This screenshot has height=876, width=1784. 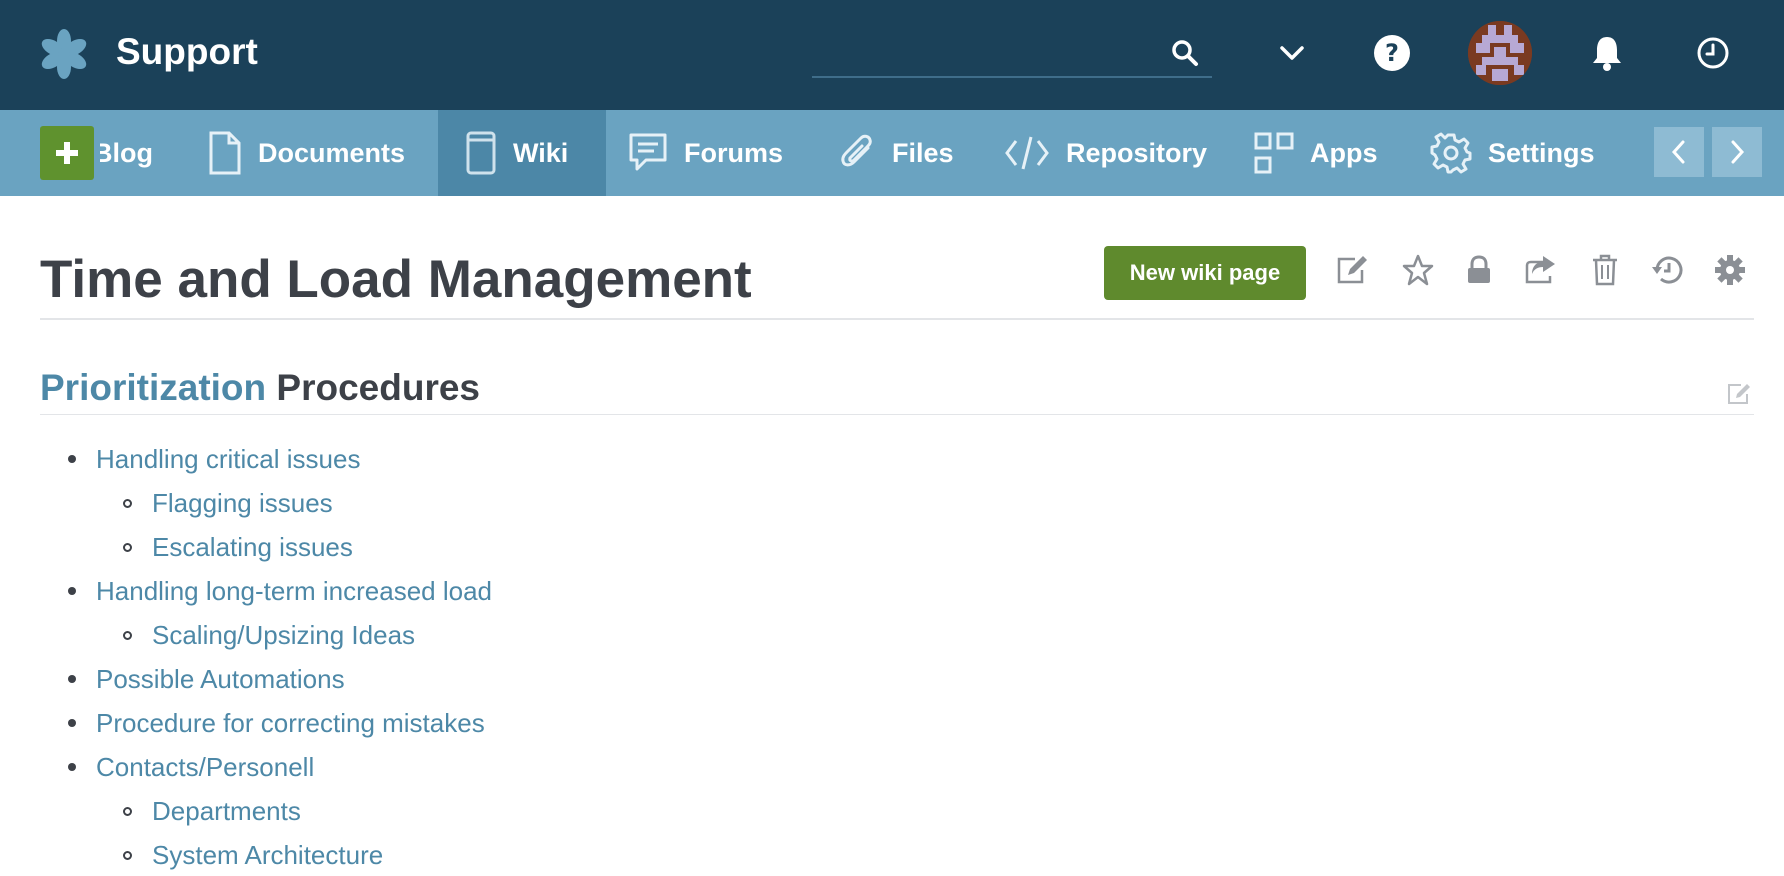 What do you see at coordinates (1185, 53) in the screenshot?
I see `search-icon` at bounding box center [1185, 53].